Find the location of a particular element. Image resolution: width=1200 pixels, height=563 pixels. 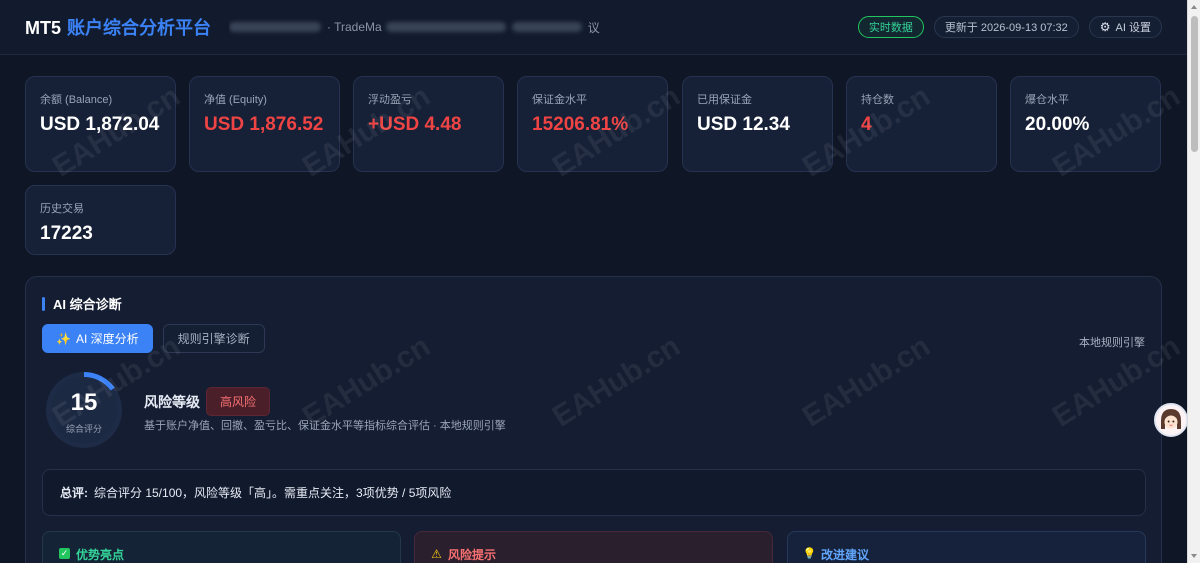

tab-ai-analysis: ✨ AI 深度分析 is located at coordinates (97, 338).